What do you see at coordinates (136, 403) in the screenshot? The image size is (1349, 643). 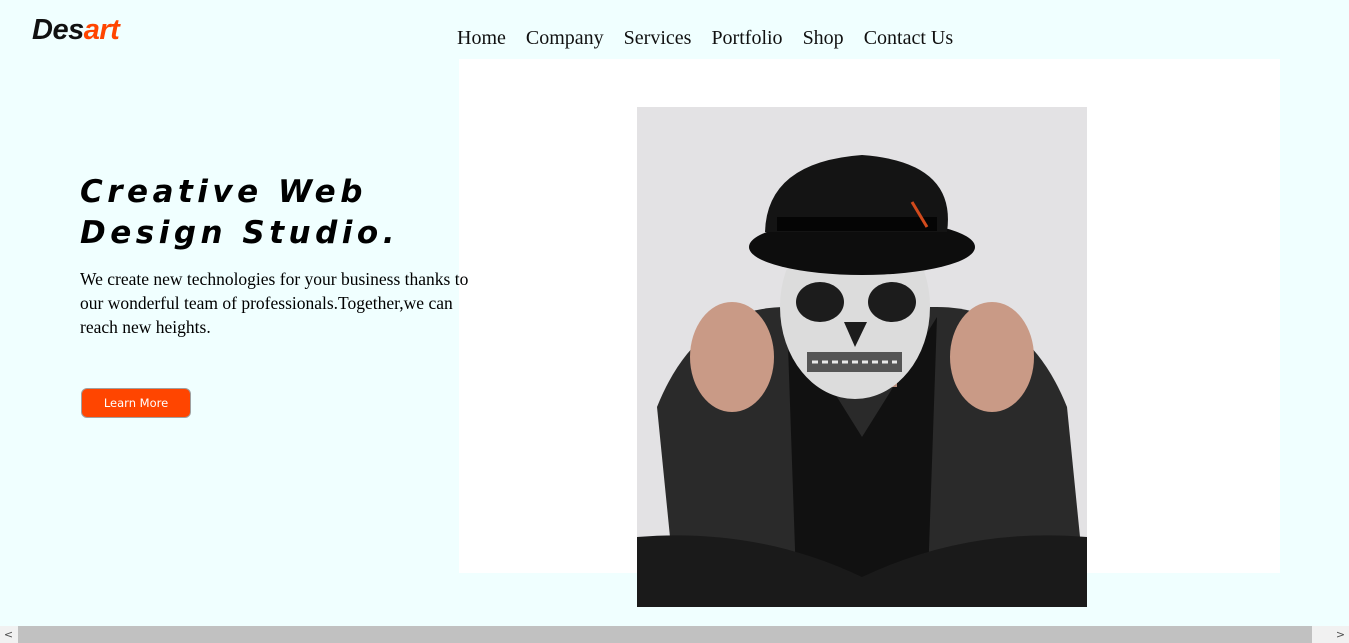 I see `learn-more-button: Learn More` at bounding box center [136, 403].